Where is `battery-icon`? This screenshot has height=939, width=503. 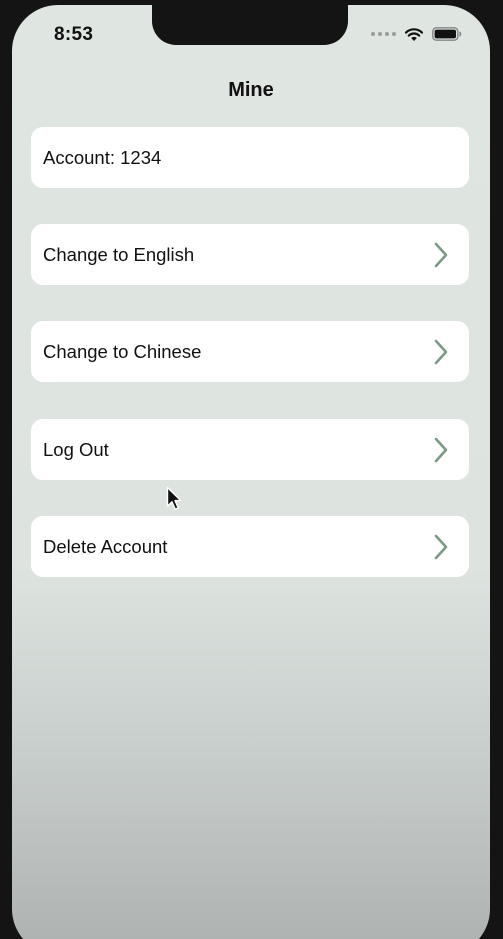 battery-icon is located at coordinates (447, 34).